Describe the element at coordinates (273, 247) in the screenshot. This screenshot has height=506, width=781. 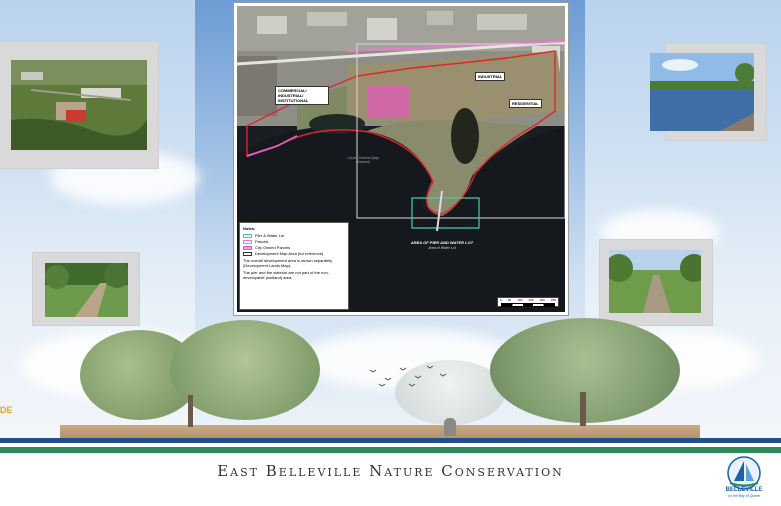
I see `legend-label: City Owned Parcels` at that location.